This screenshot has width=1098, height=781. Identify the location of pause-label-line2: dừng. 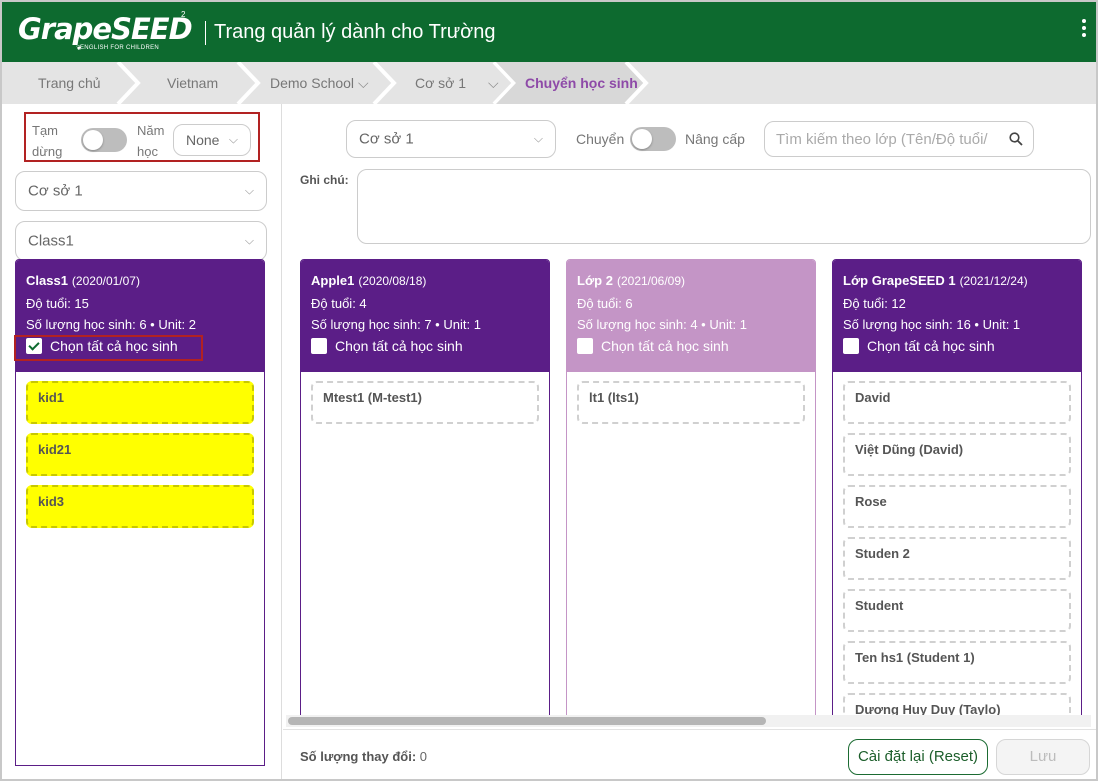
(47, 151).